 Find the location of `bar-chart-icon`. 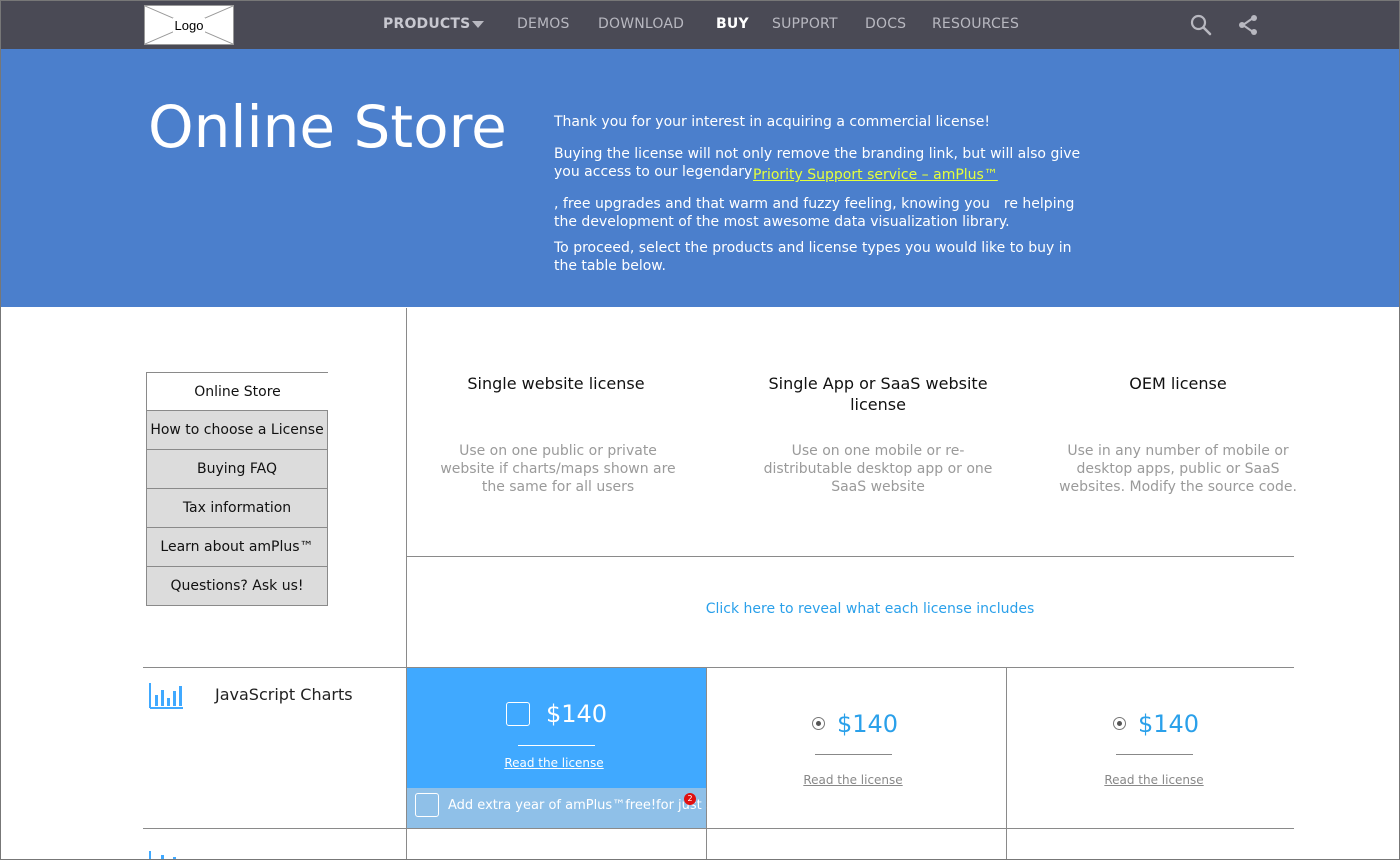

bar-chart-icon is located at coordinates (166, 696).